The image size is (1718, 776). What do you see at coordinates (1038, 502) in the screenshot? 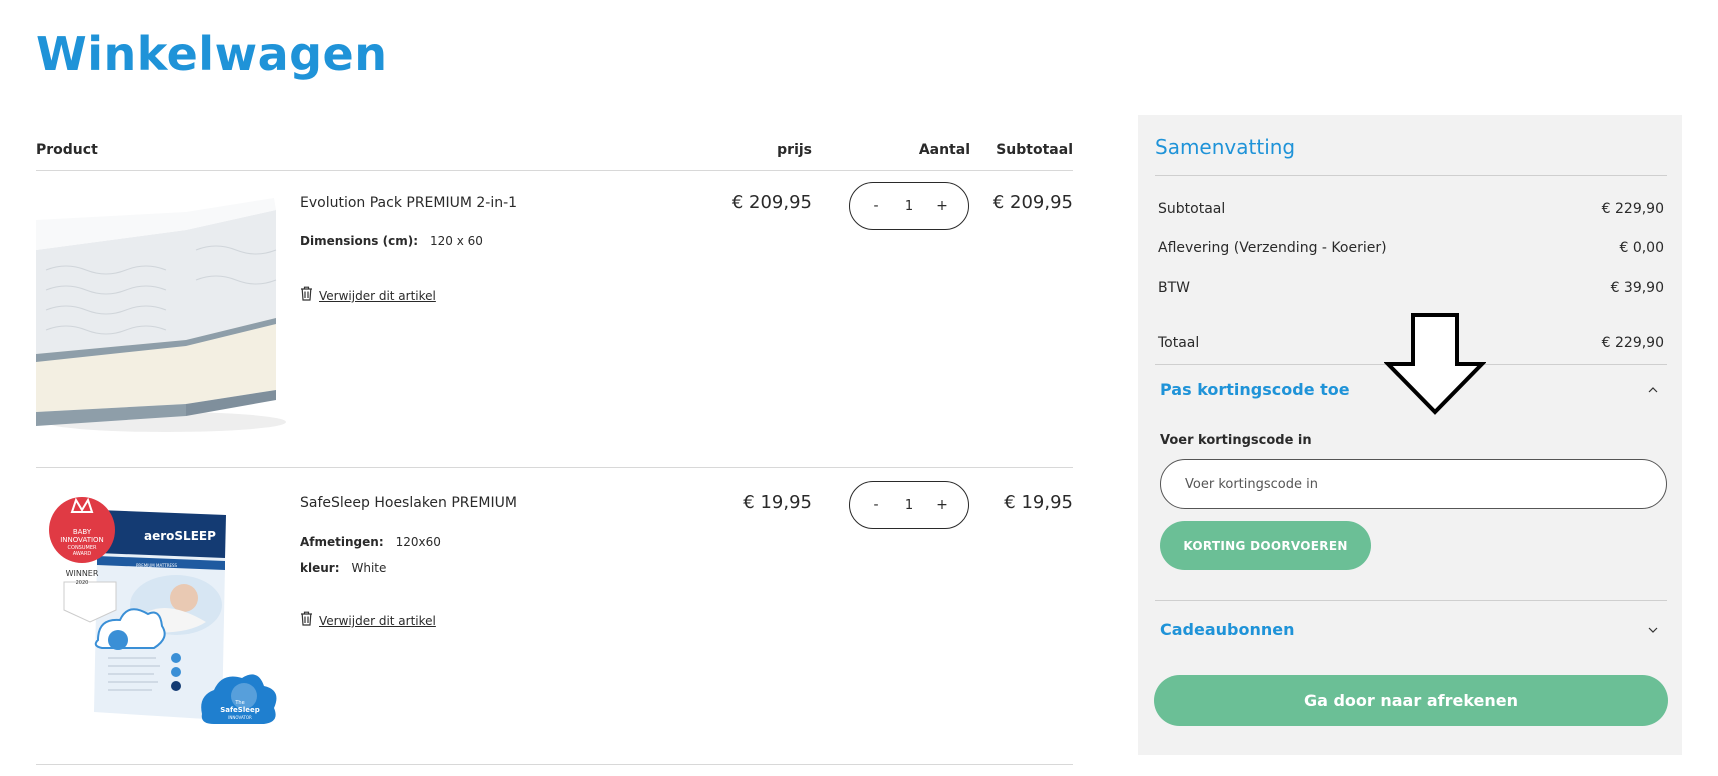
I see `product-subtotal: € 19,95` at bounding box center [1038, 502].